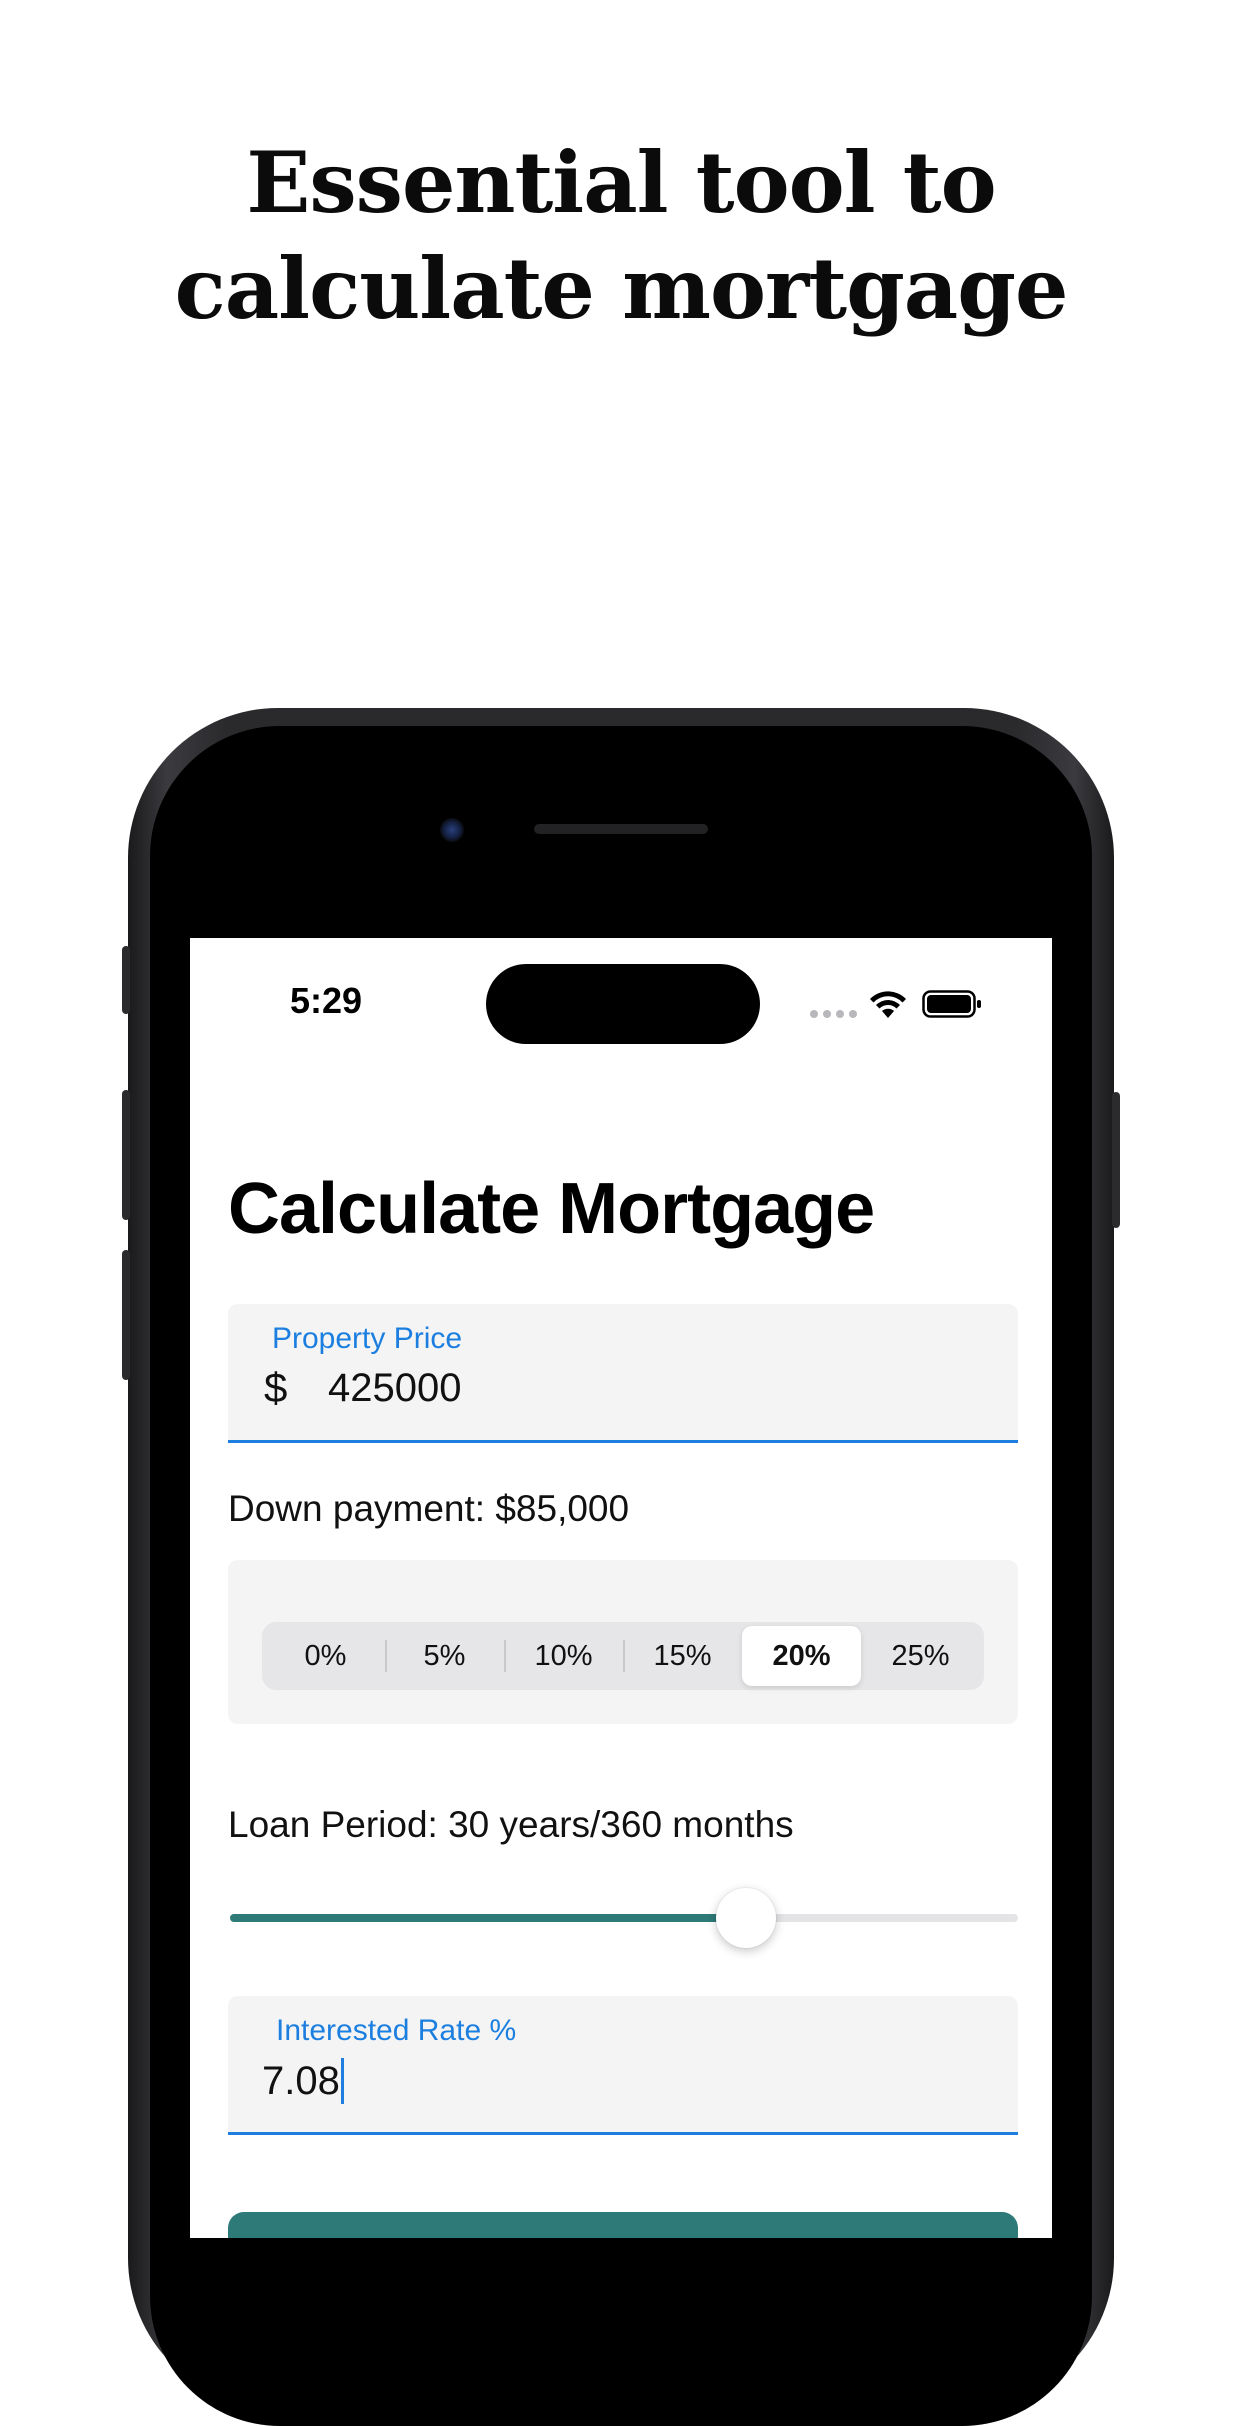 Image resolution: width=1242 pixels, height=2426 pixels. Describe the element at coordinates (367, 1338) in the screenshot. I see `property-price-label: Property Price` at that location.